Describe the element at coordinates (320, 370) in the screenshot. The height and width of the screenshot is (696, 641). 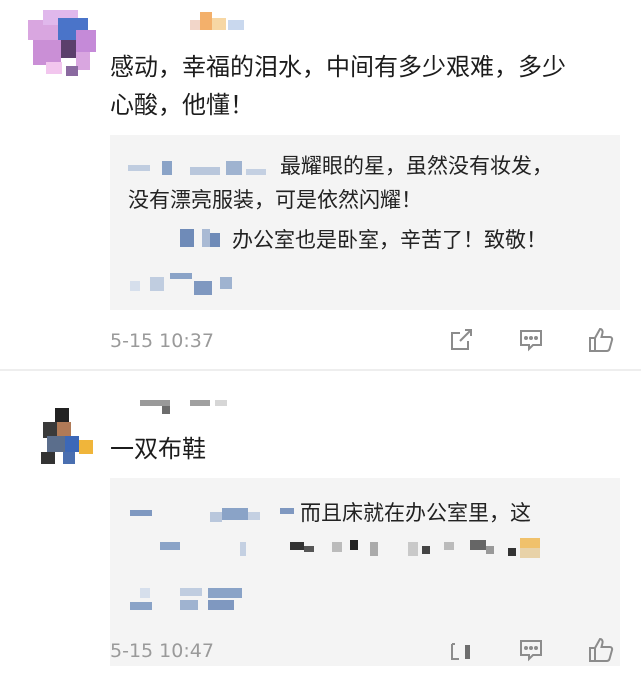
I see `divider` at that location.